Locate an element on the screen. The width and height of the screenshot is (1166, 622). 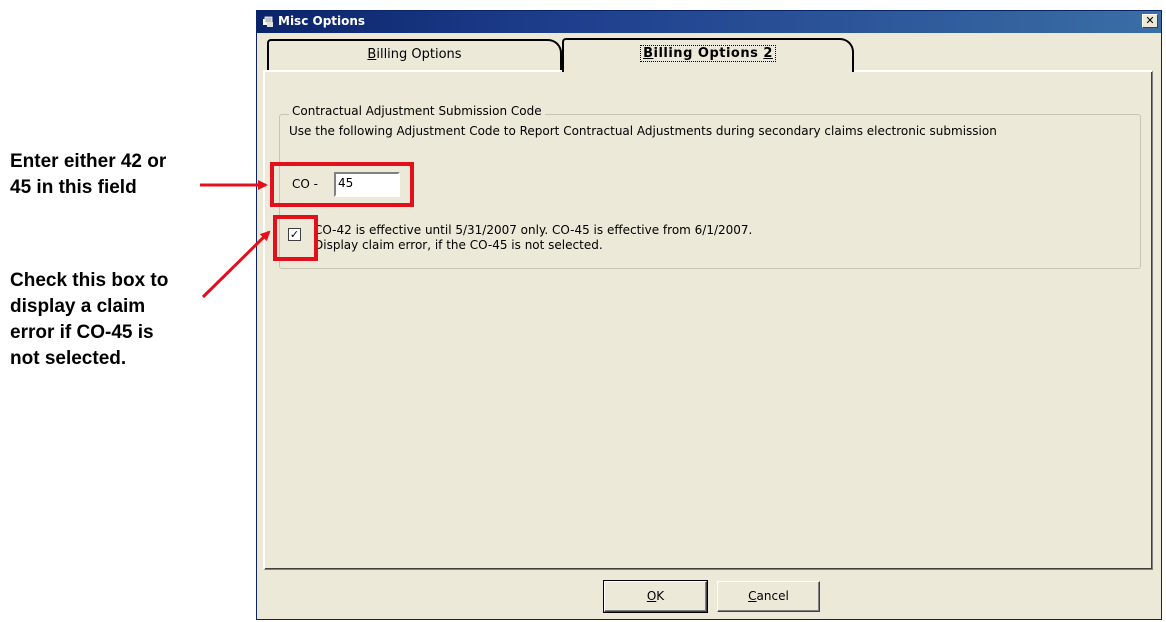
window-title: Misc Options is located at coordinates (322, 21).